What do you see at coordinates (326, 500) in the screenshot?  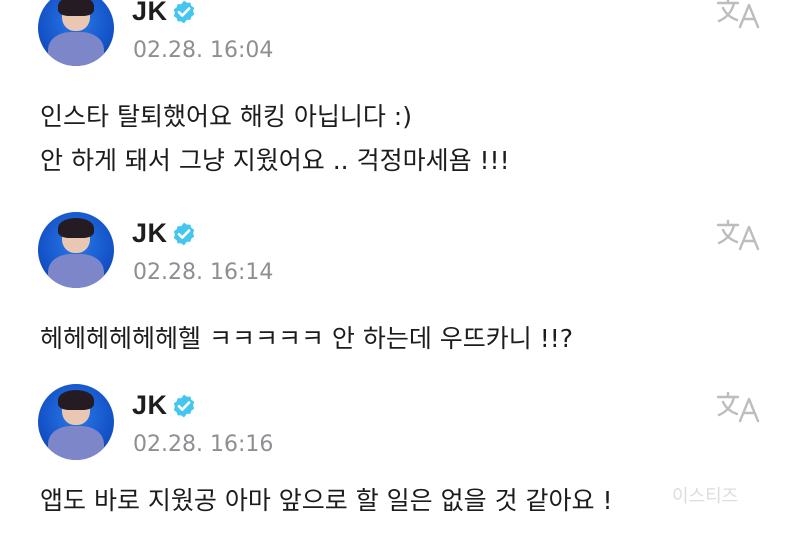 I see `post-message-line: 앱도 바로 지웠공 아마 앞으로 할 일은 없을 것 같아요 !` at bounding box center [326, 500].